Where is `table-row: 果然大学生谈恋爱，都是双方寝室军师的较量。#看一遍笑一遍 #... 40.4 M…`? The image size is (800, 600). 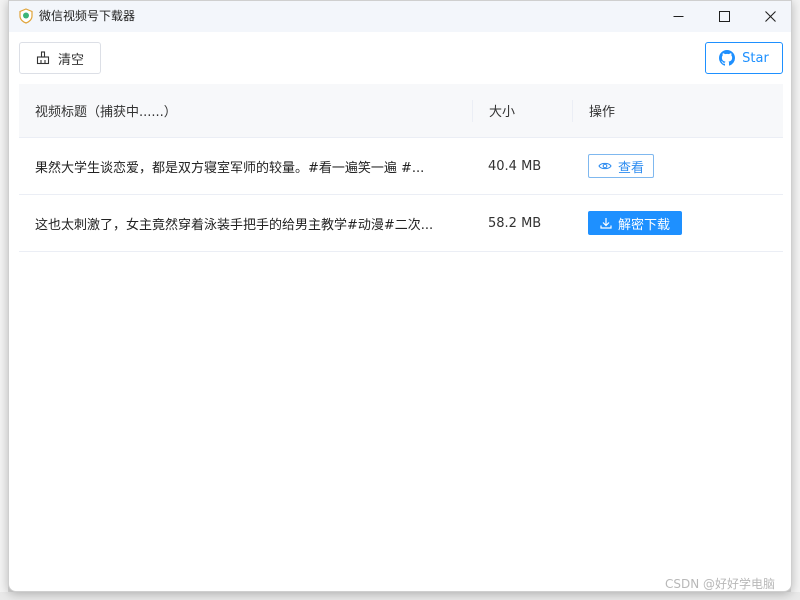
table-row: 果然大学生谈恋爱，都是双方寝室军师的较量。#看一遍笑一遍 #... 40.4 M… is located at coordinates (401, 166).